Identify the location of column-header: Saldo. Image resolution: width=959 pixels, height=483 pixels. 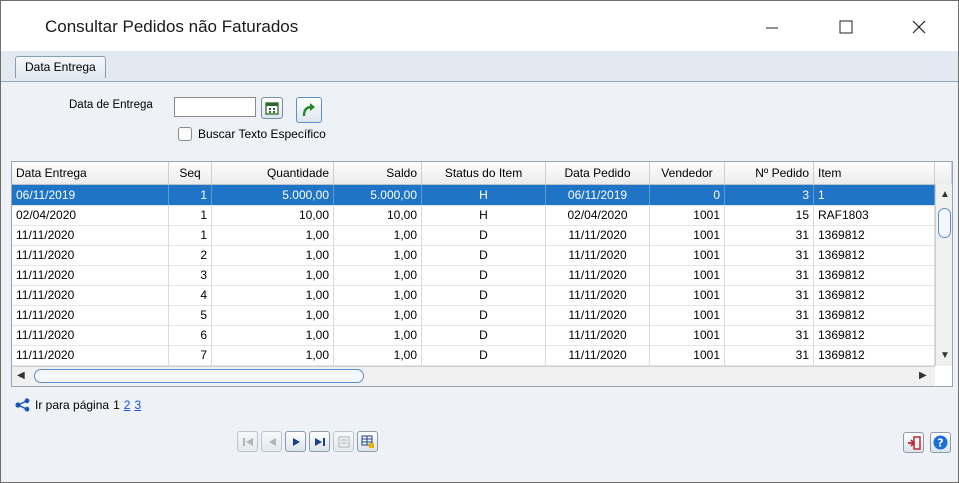
(378, 173).